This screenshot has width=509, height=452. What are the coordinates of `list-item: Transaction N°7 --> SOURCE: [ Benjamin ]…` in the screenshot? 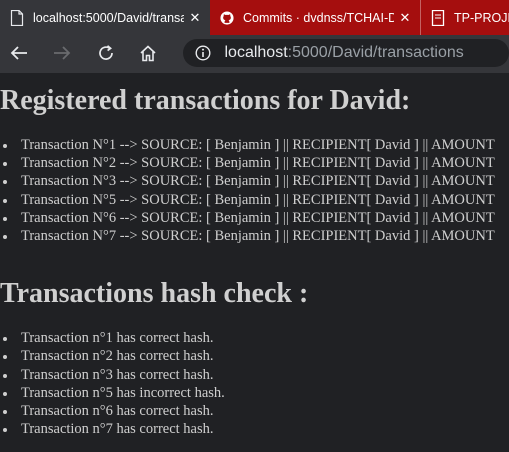 It's located at (254, 236).